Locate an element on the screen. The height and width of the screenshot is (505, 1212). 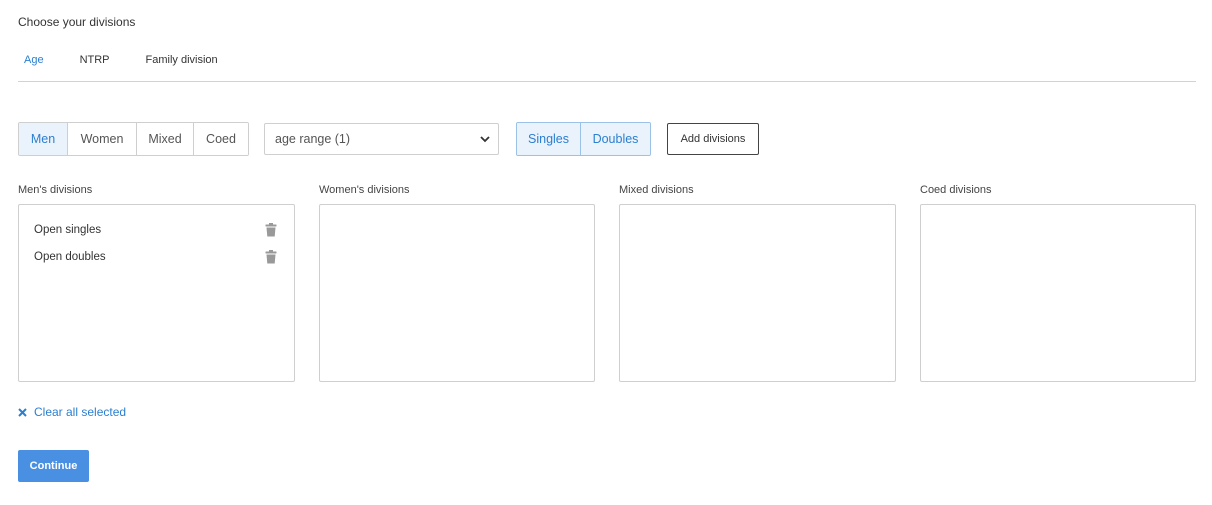
age-range-select: age range (1) is located at coordinates (381, 139).